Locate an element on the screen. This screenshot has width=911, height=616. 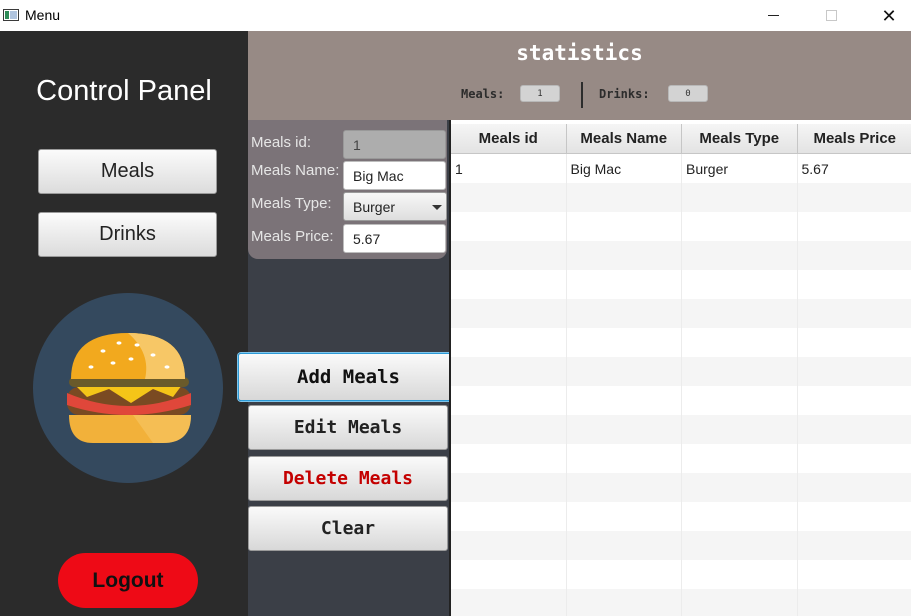
meal-price-label: Meals Price: is located at coordinates (292, 236).